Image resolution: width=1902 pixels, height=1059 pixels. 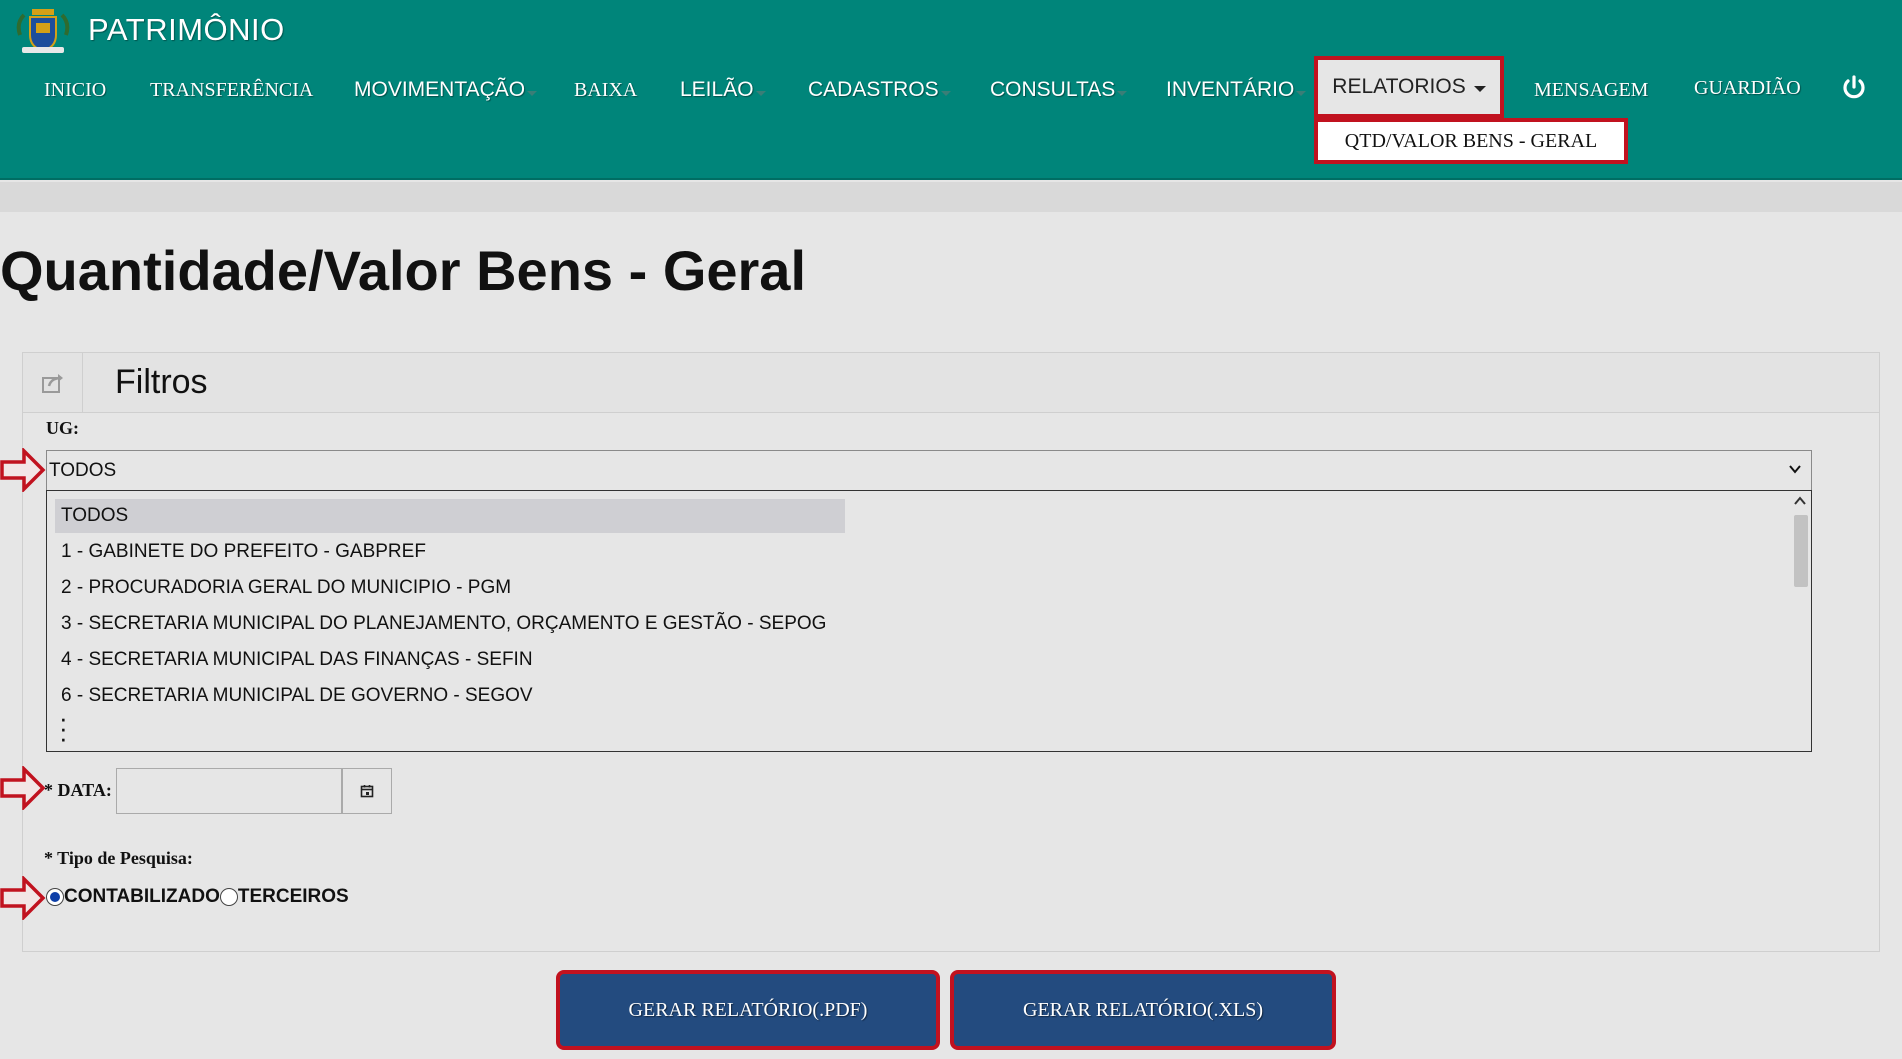 What do you see at coordinates (1800, 601) in the screenshot?
I see `ug-list-scrollbar` at bounding box center [1800, 601].